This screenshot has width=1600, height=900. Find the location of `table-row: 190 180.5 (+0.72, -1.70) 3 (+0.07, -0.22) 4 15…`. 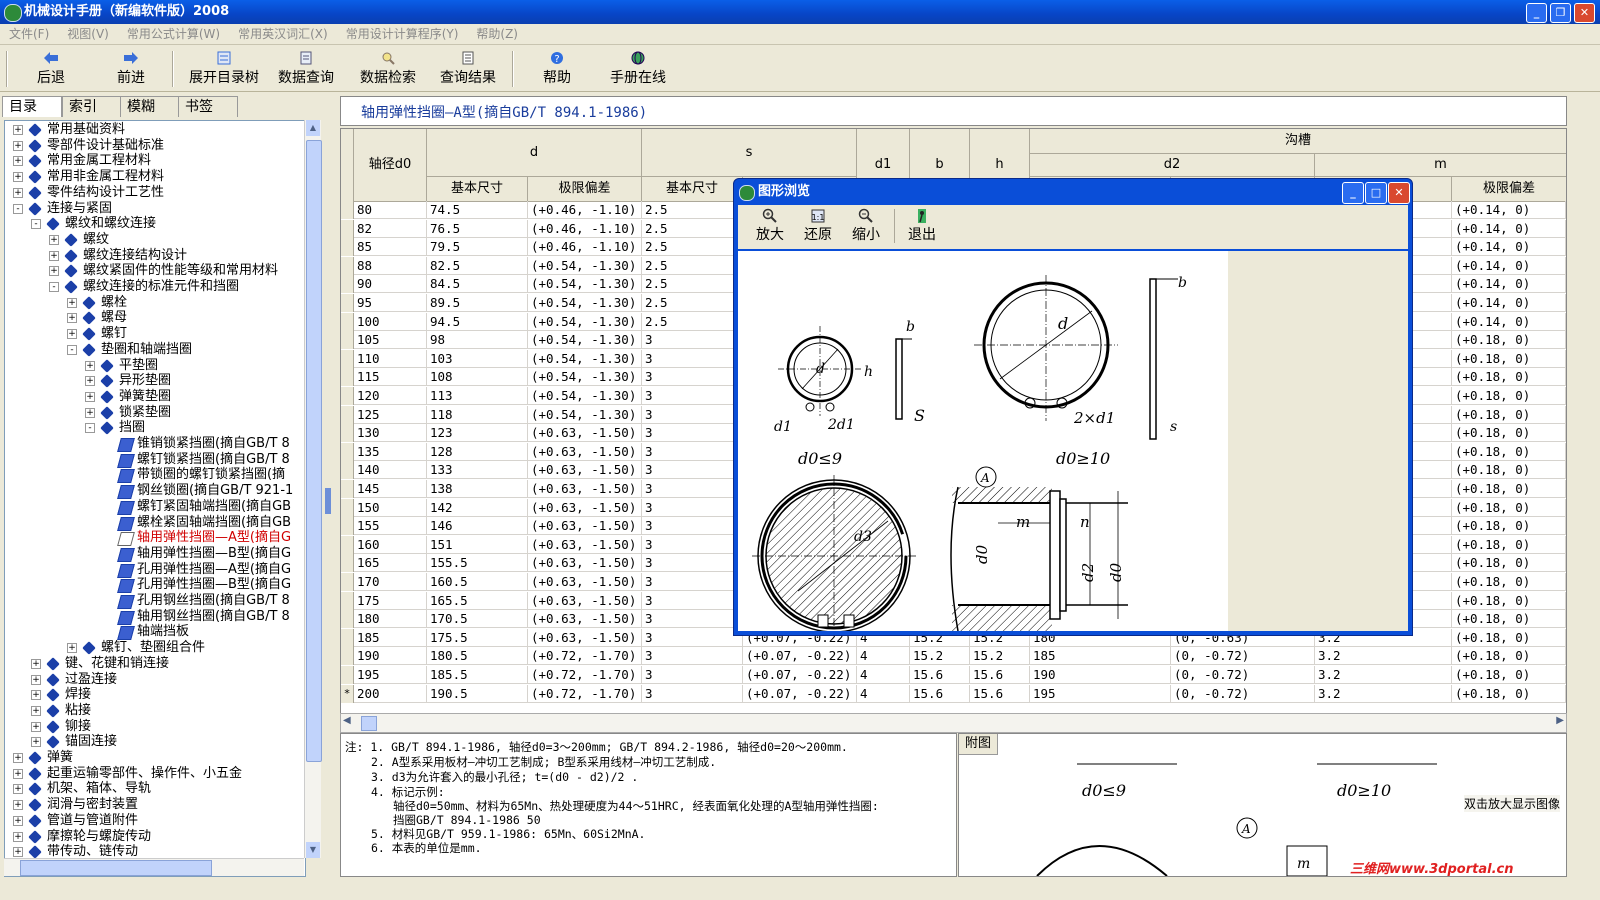

table-row: 190 180.5 (+0.72, -1.70) 3 (+0.07, -0.22) 4 15… is located at coordinates (953, 656).